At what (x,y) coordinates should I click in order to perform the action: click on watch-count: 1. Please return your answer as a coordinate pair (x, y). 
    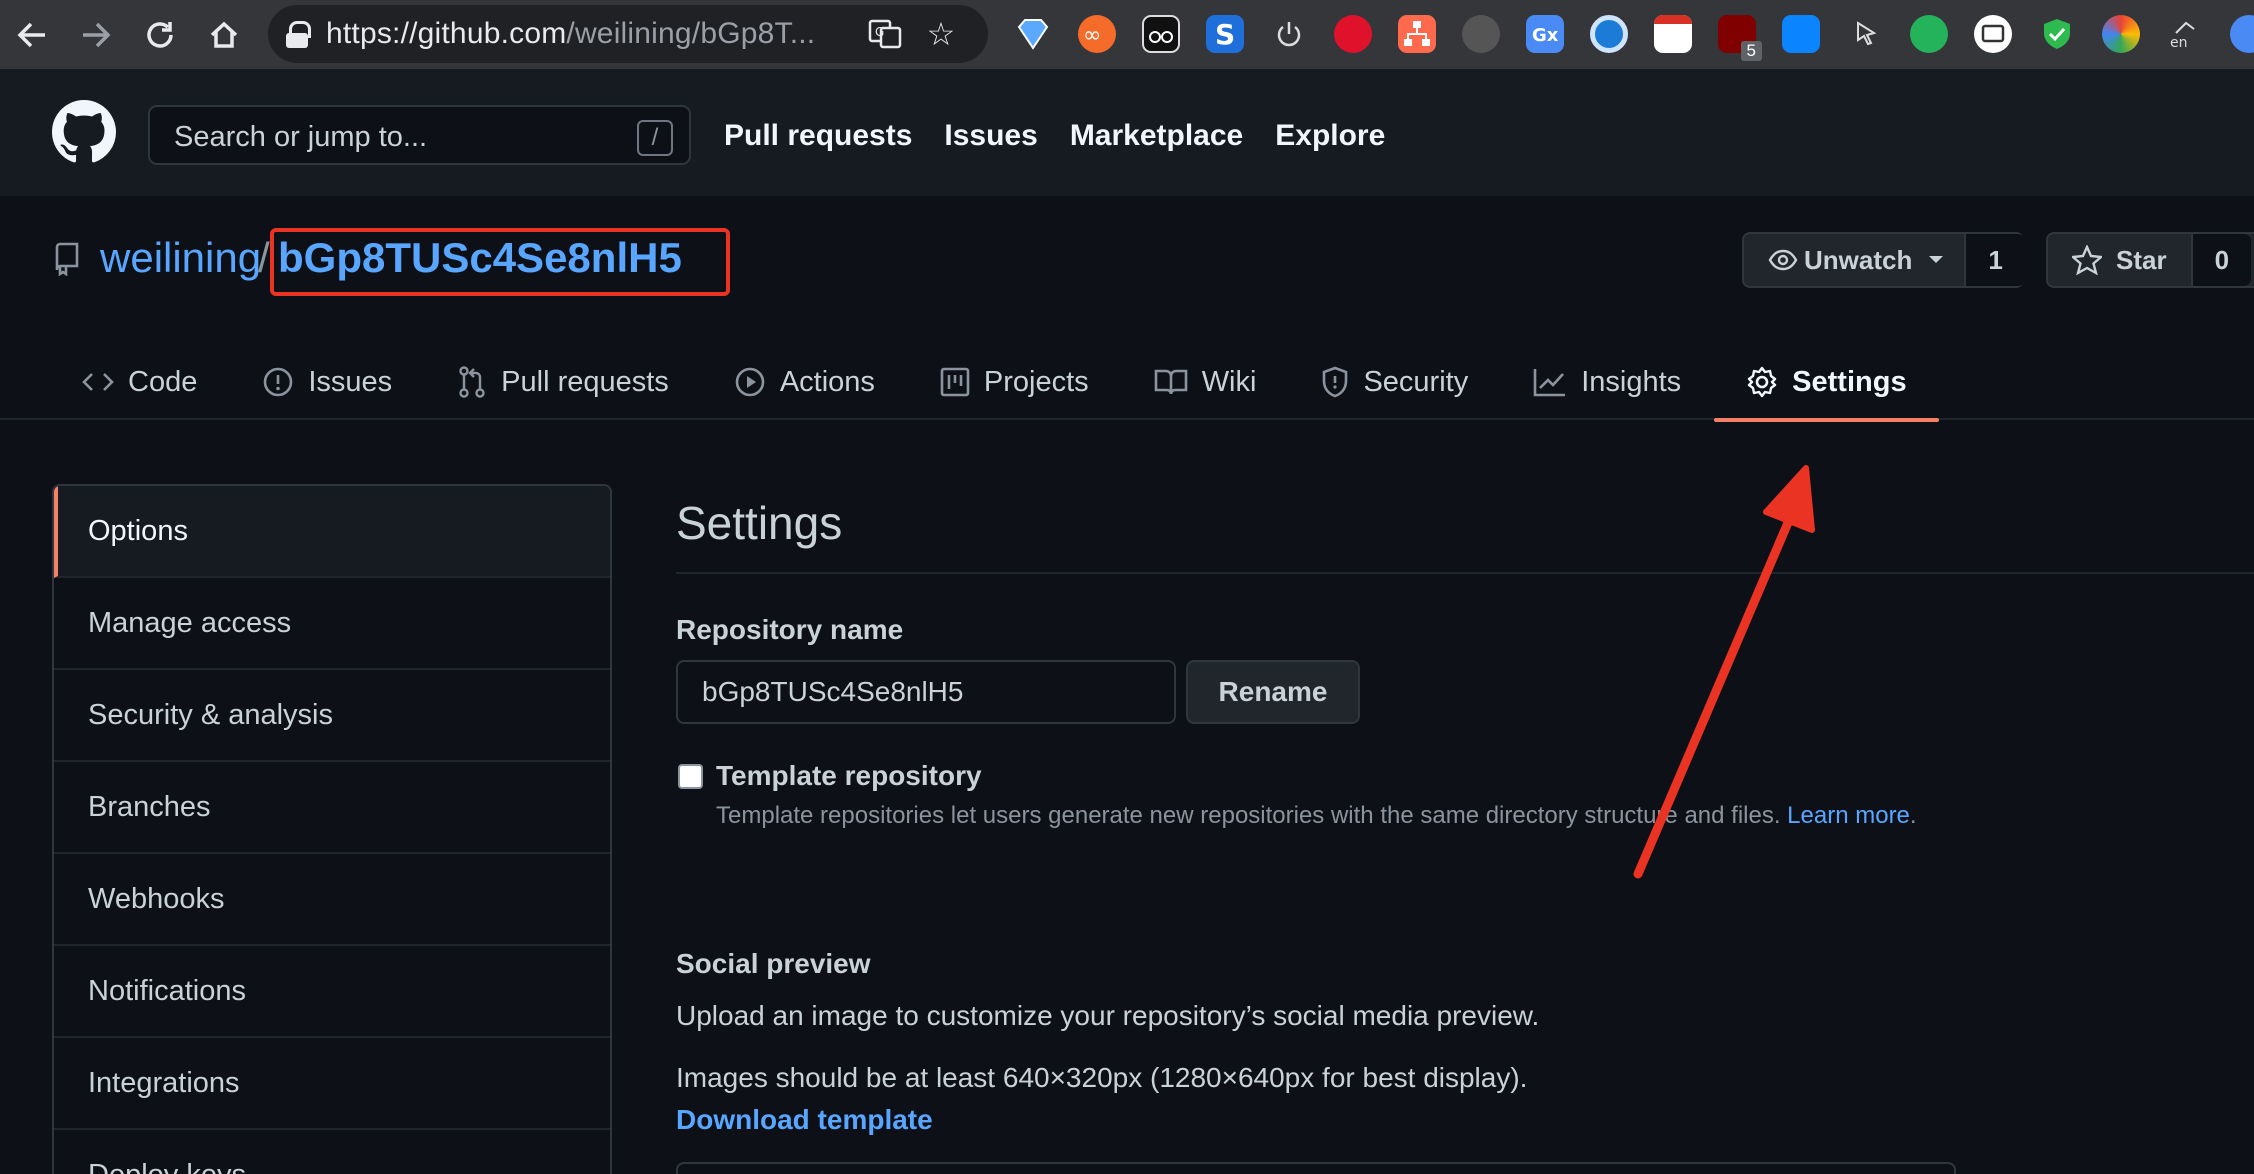
    Looking at the image, I should click on (1994, 260).